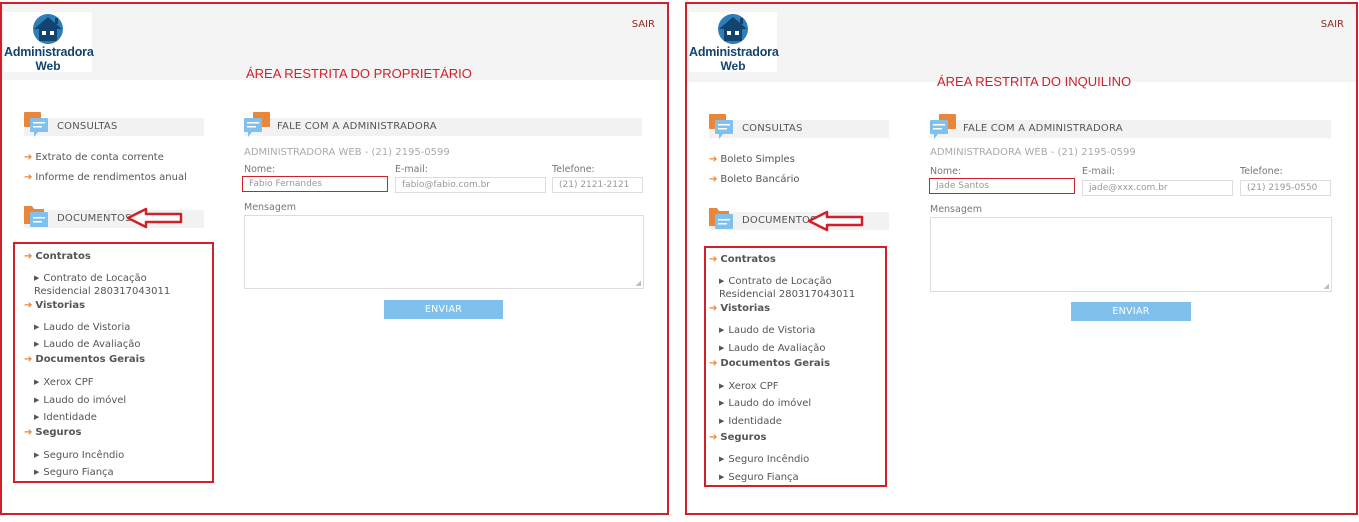 The width and height of the screenshot is (1359, 522). Describe the element at coordinates (111, 177) in the screenshot. I see `consulta-label: Informe de rendimentos anual` at that location.